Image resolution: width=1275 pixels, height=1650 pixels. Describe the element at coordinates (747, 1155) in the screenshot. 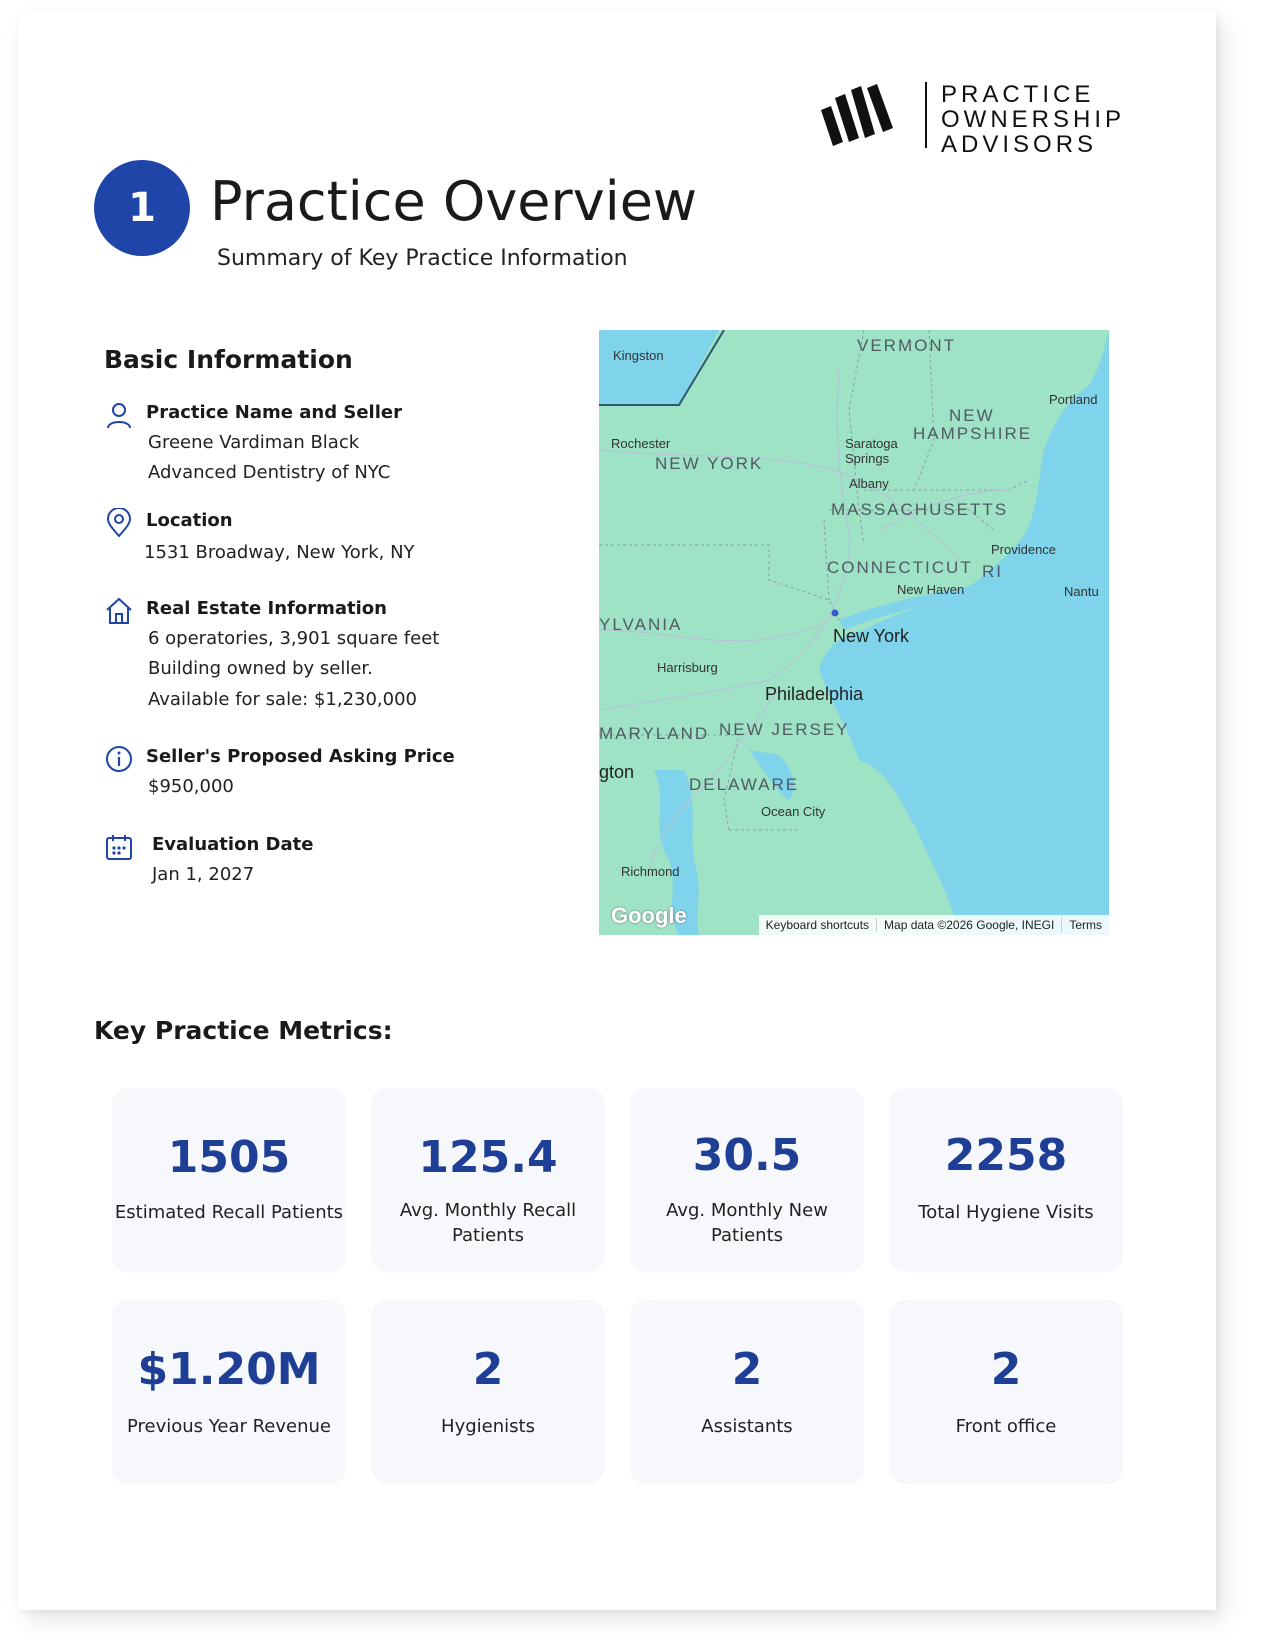

I see `metric-value: 30.5` at that location.